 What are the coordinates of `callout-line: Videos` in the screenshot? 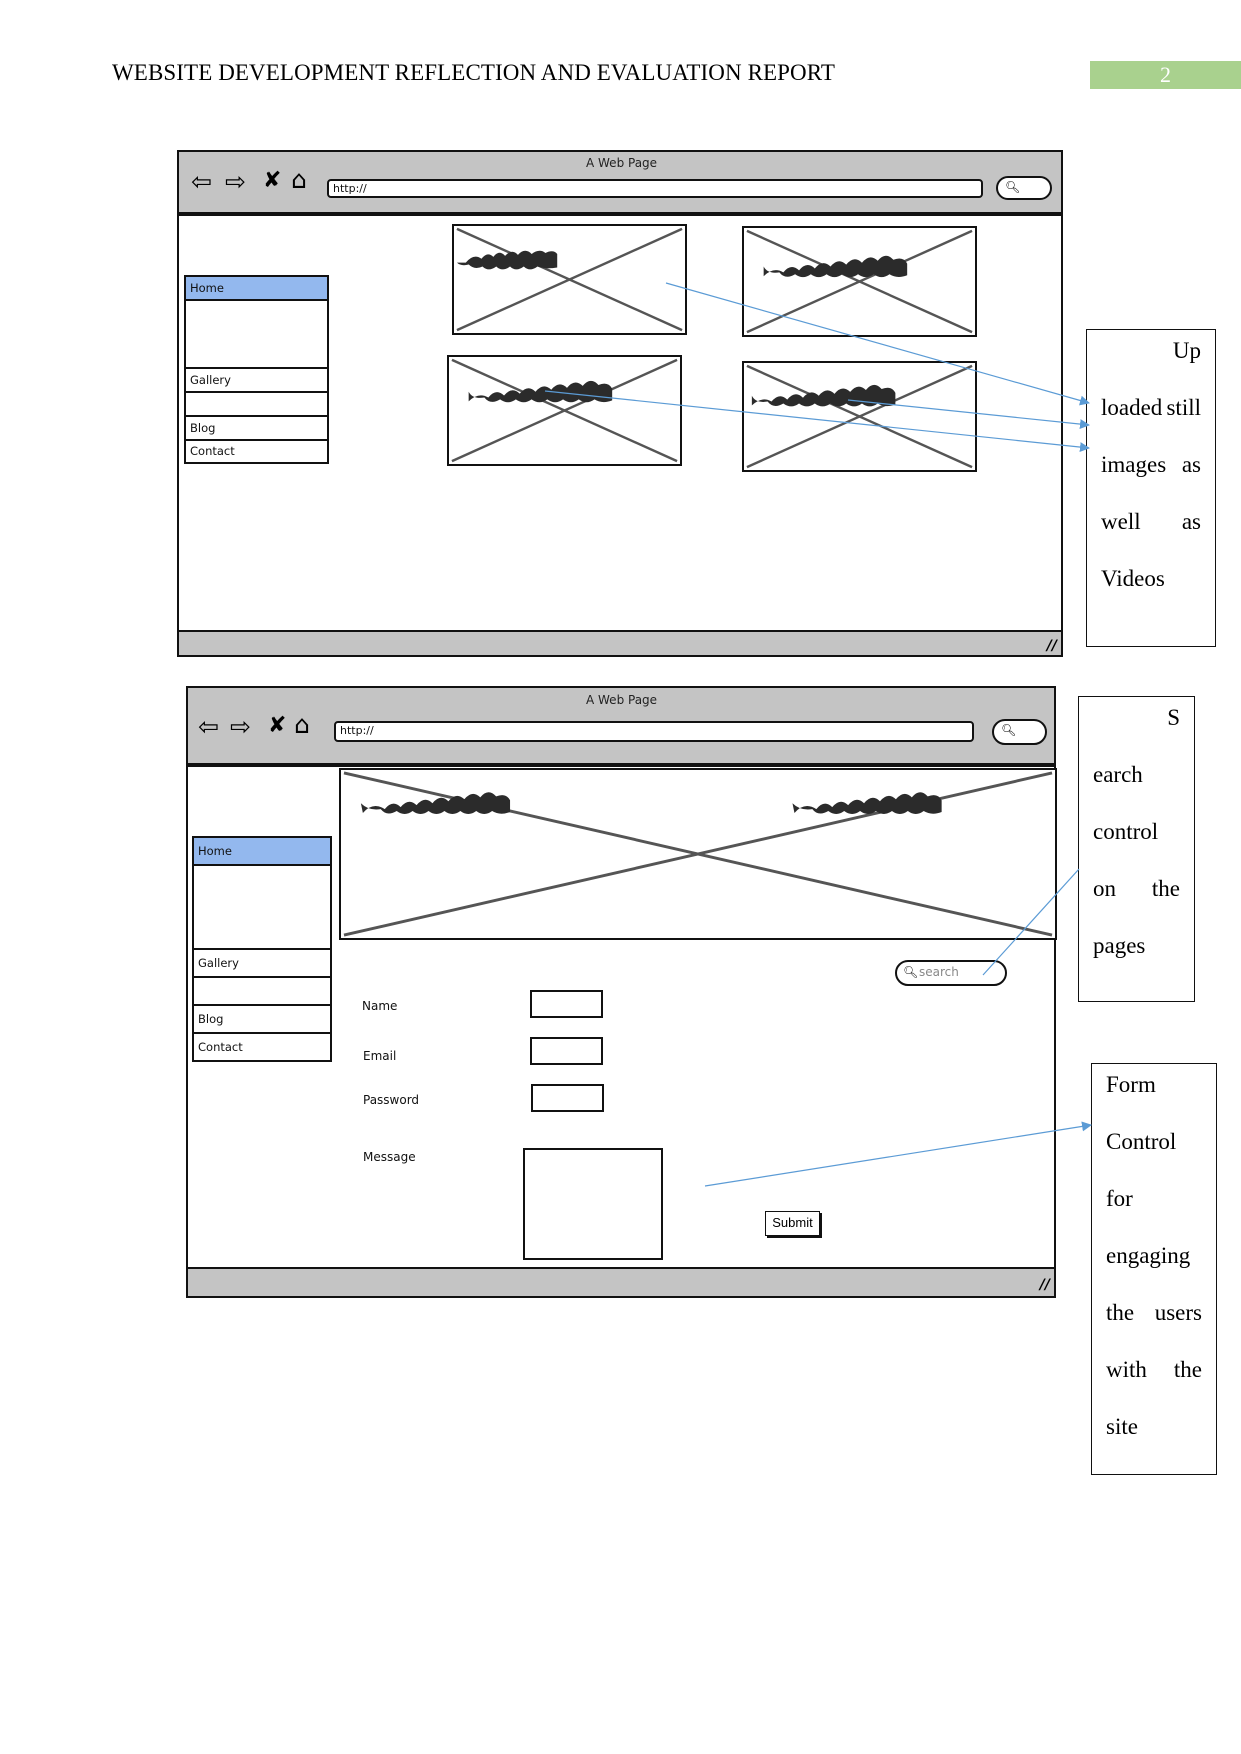 It's located at (1133, 578).